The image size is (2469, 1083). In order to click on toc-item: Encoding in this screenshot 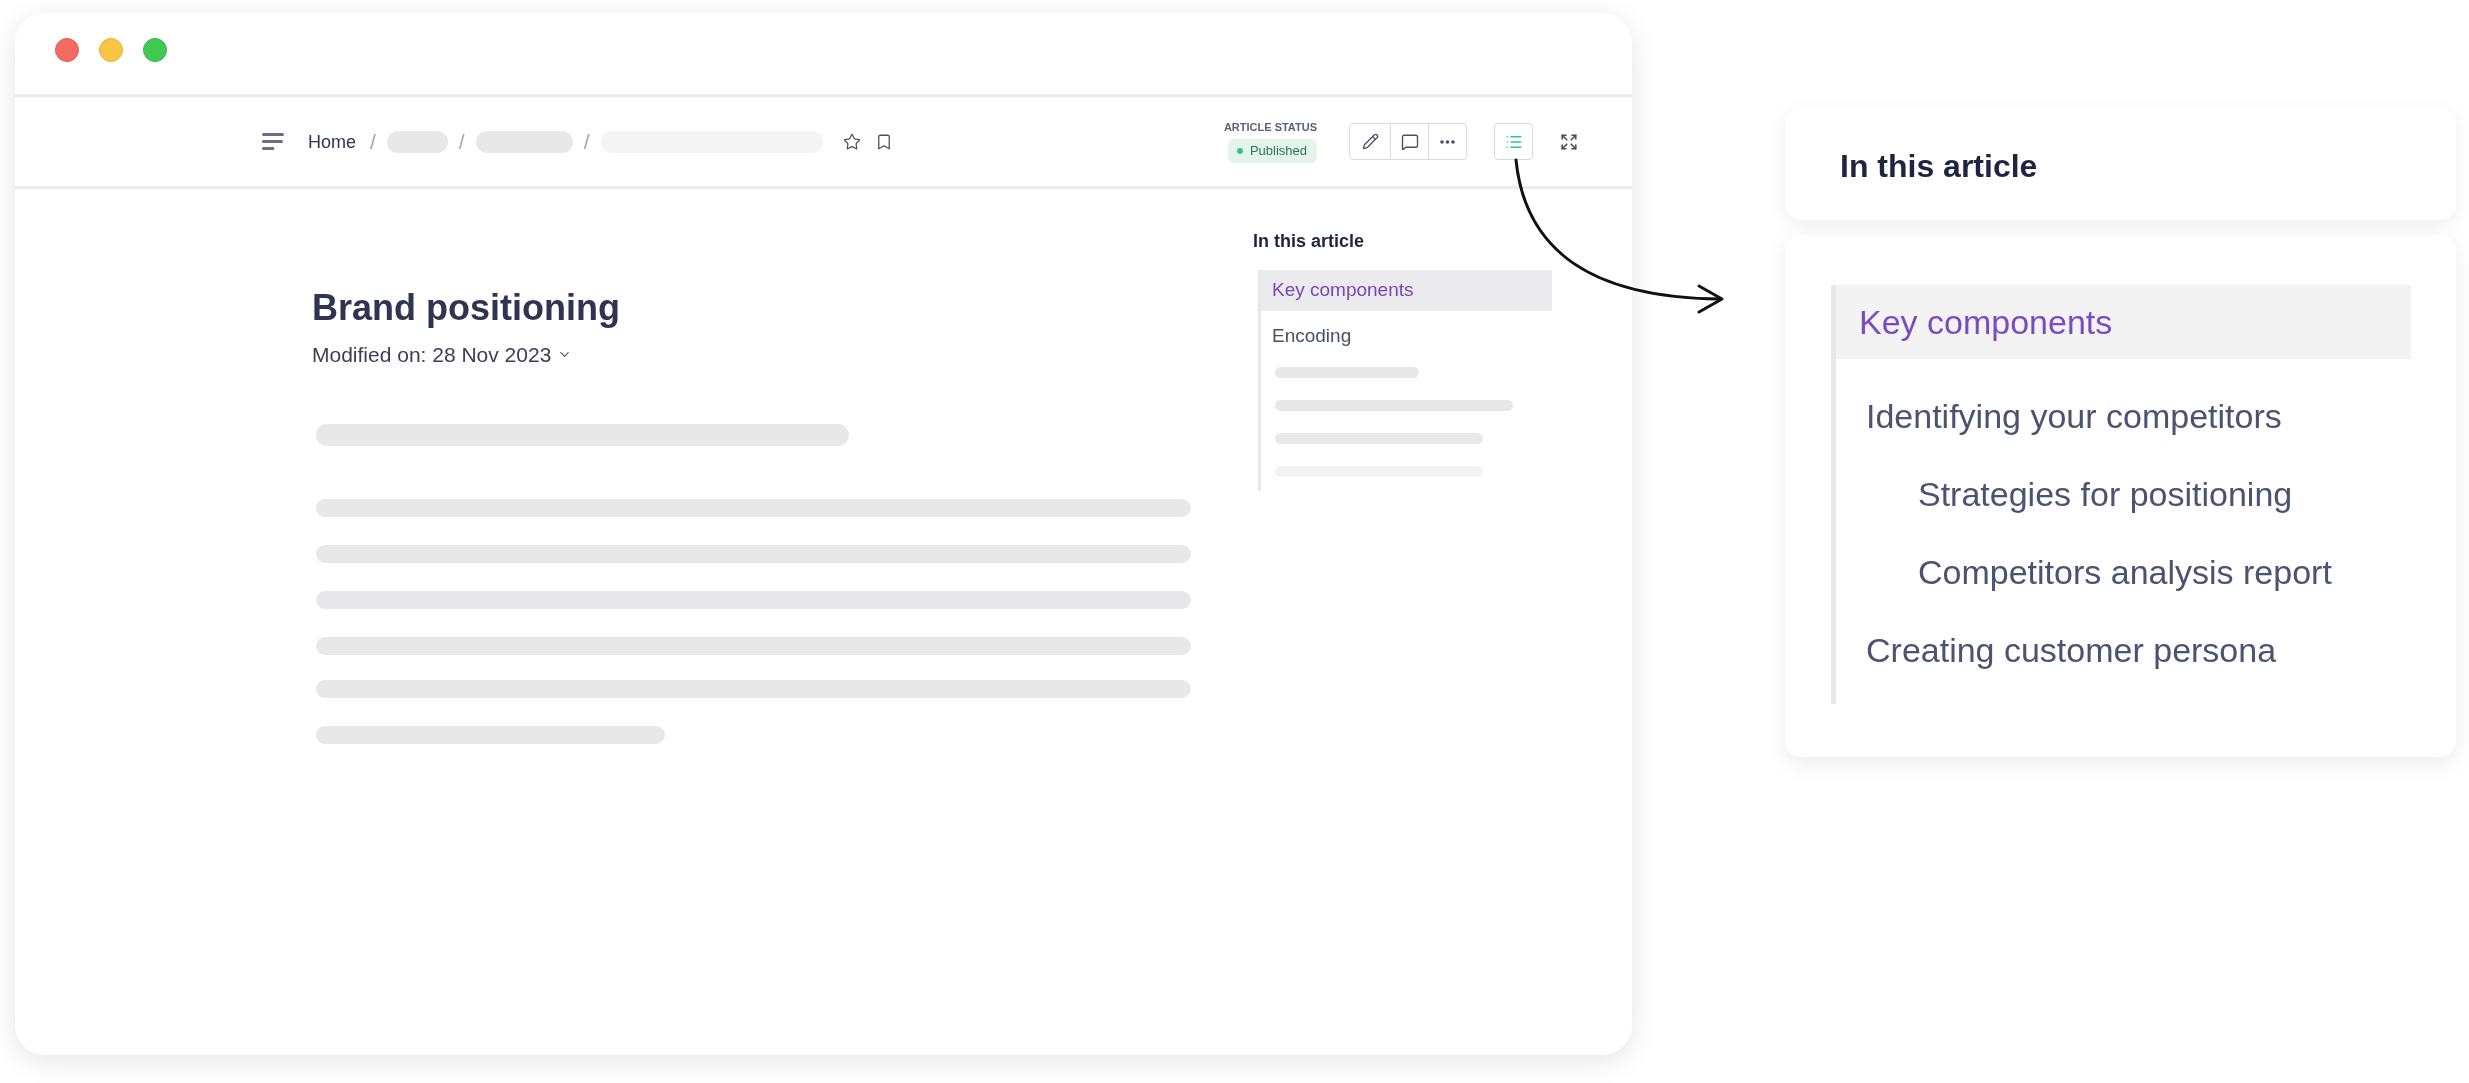, I will do `click(1406, 336)`.